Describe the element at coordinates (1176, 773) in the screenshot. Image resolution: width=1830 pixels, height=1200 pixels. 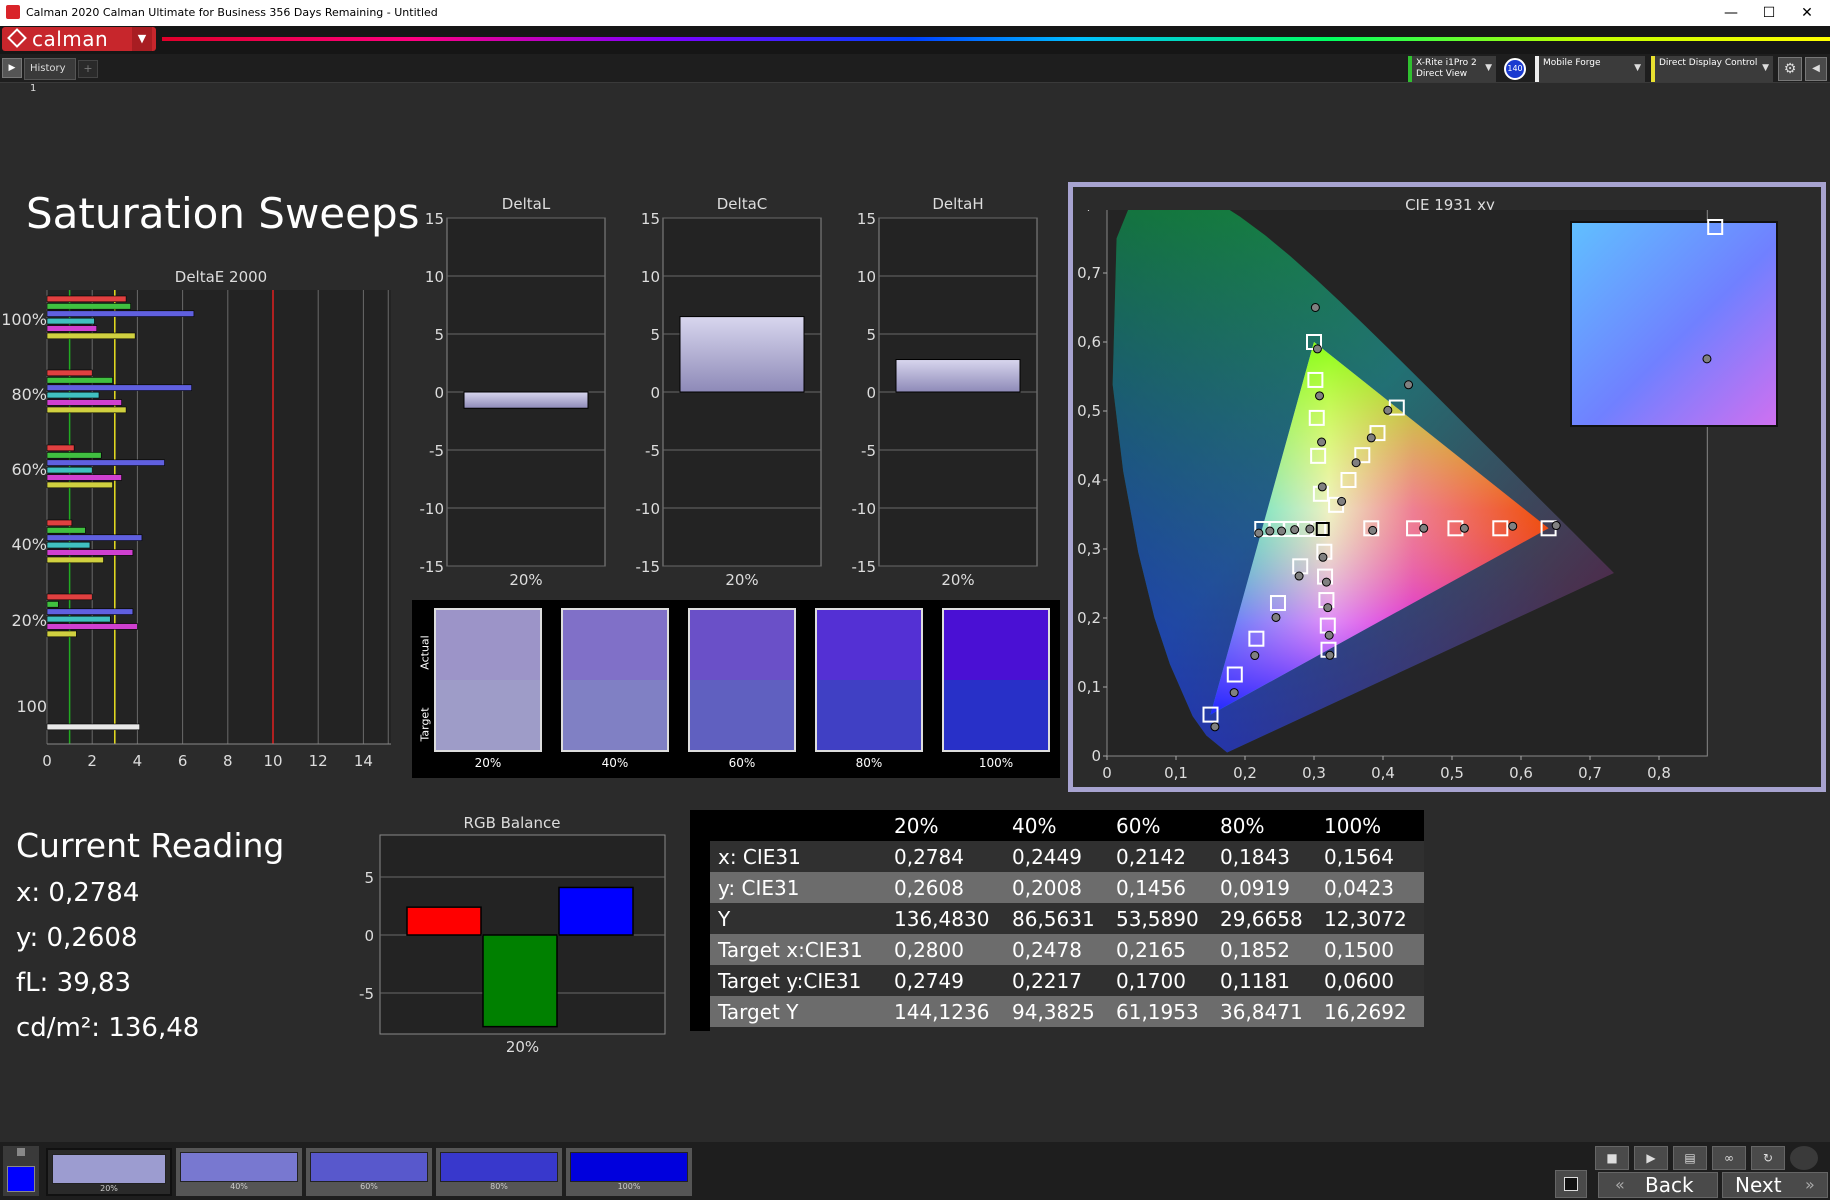
I see `x-tick-label: 0,1` at that location.